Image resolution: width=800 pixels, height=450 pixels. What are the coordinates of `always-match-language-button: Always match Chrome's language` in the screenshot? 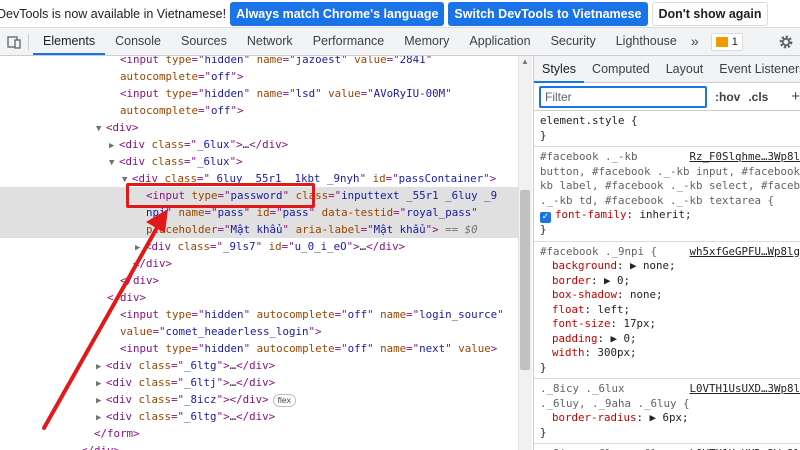 It's located at (337, 13).